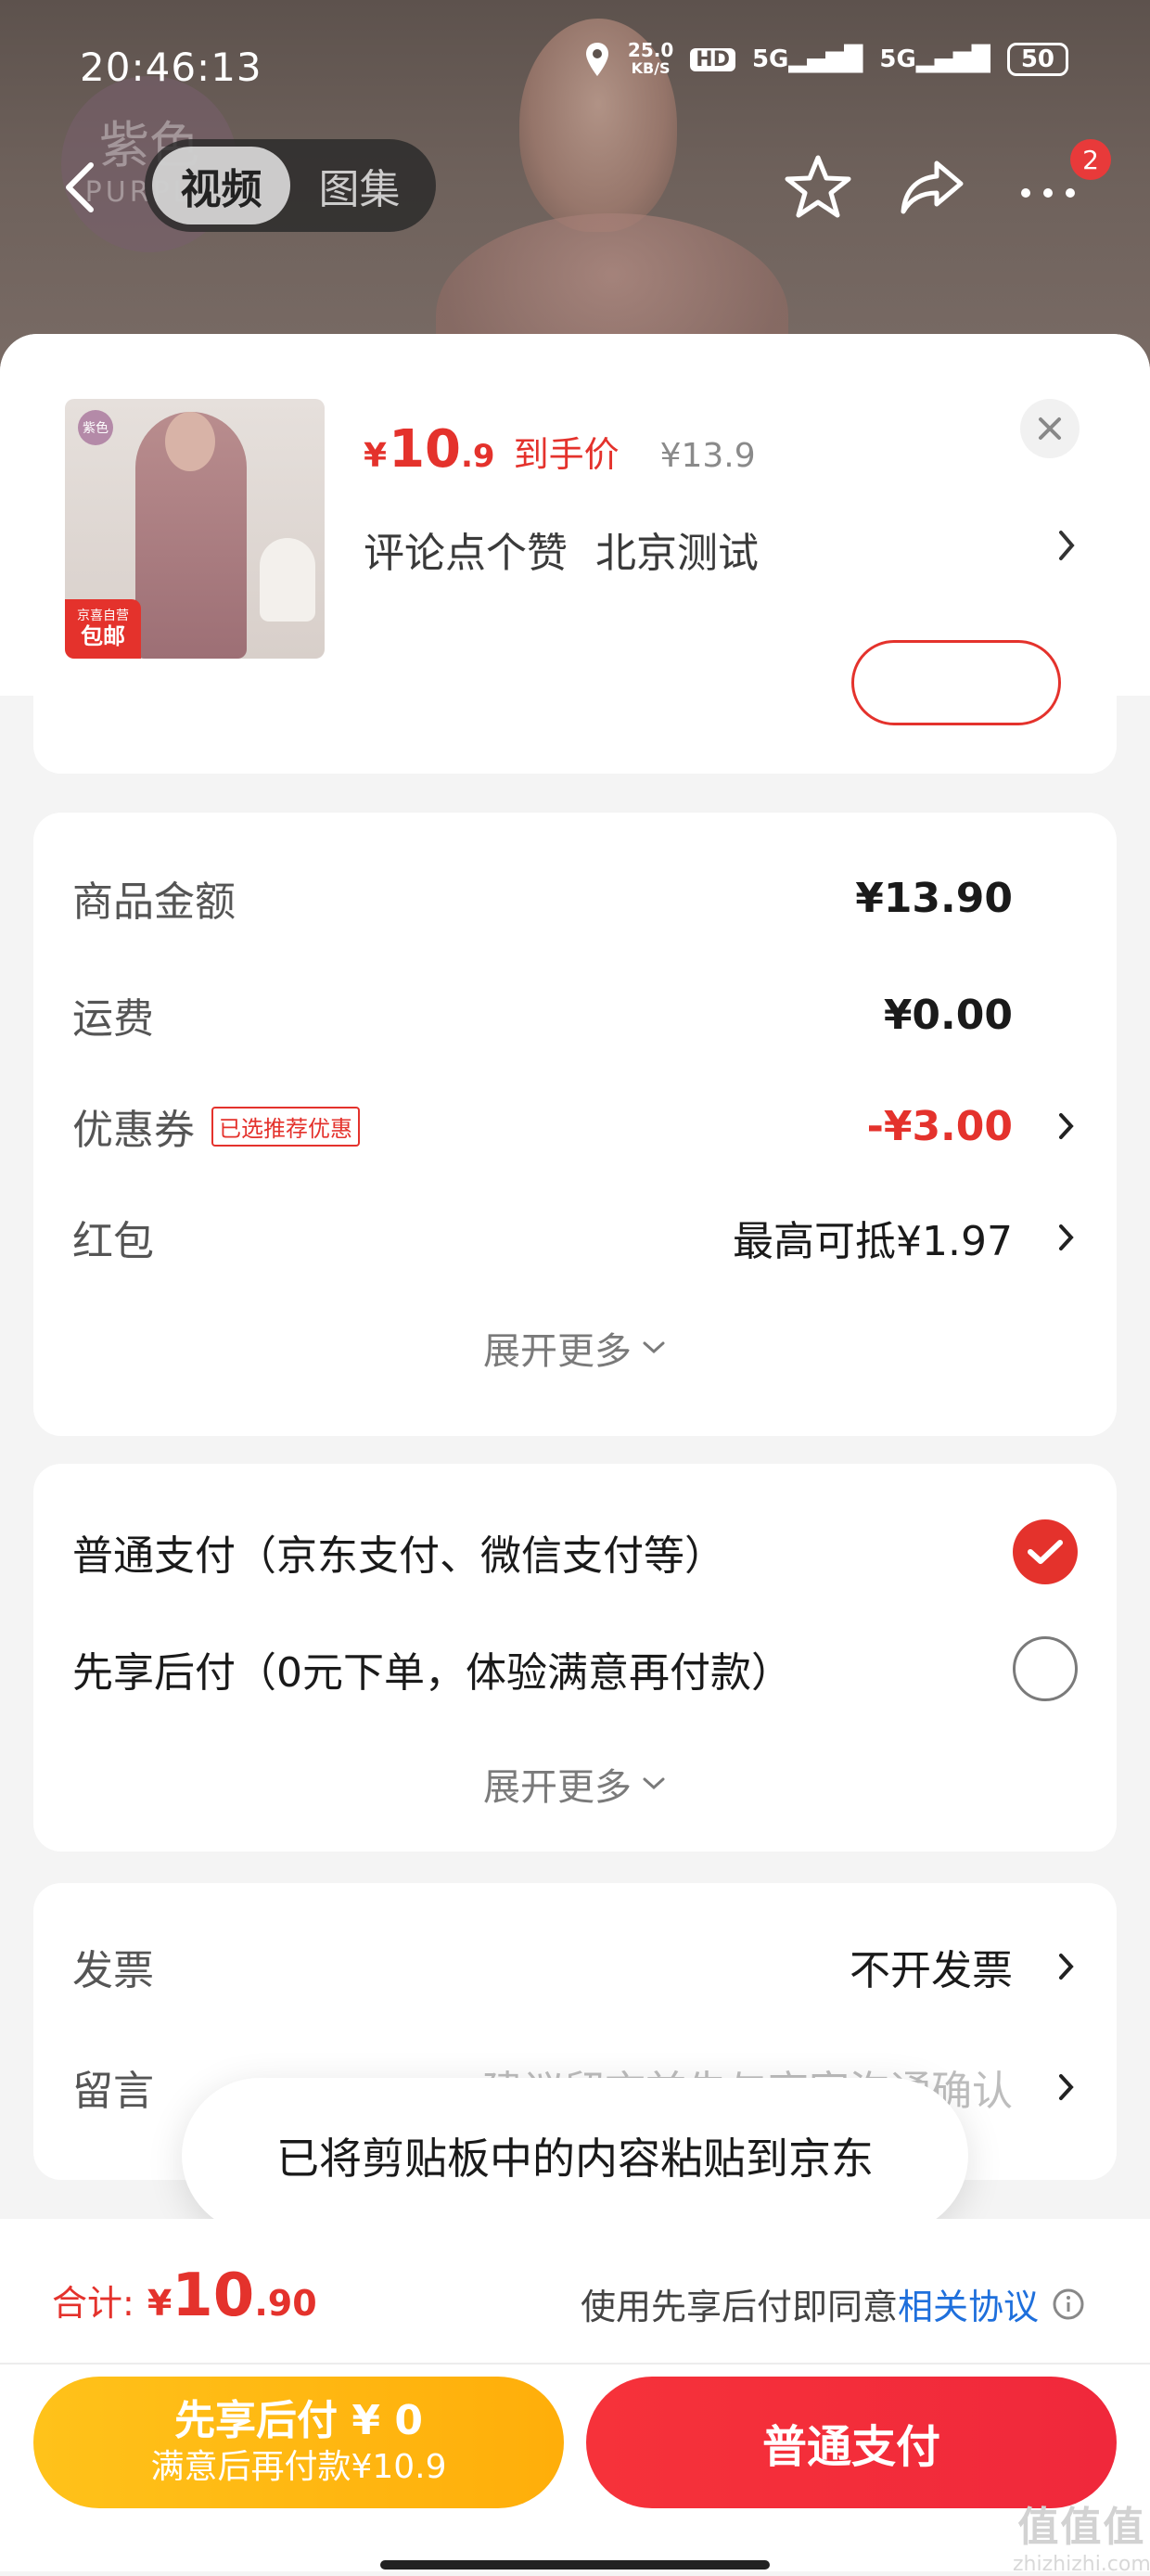 This screenshot has width=1150, height=2576. Describe the element at coordinates (575, 898) in the screenshot. I see `summary-row-goods: 商品金额 ¥13.90` at that location.